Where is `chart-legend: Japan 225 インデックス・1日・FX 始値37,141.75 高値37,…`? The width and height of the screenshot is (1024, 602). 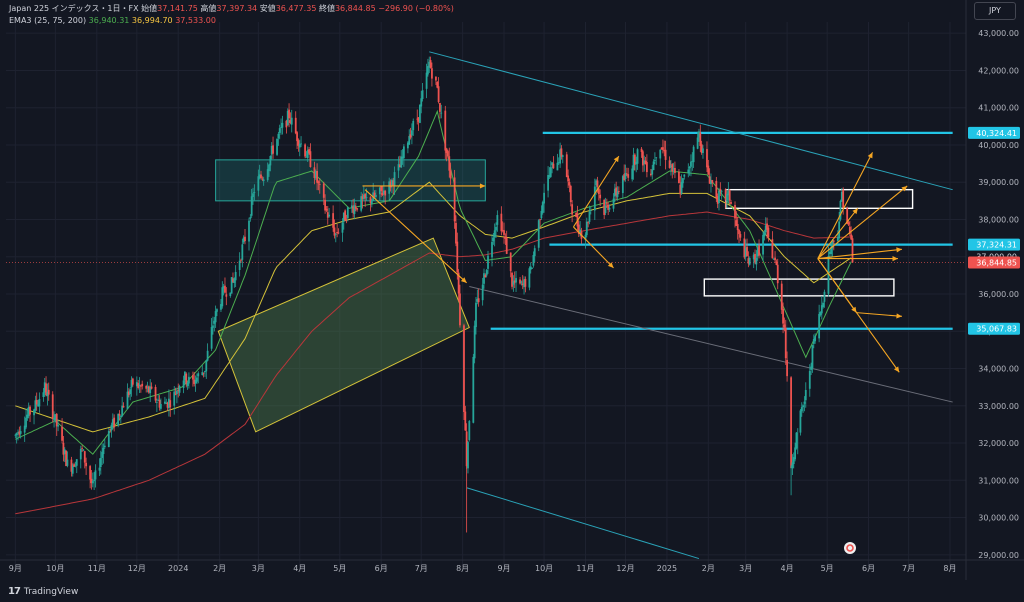
chart-legend: Japan 225 インデックス・1日・FX 始値37,141.75 高値37,… is located at coordinates (231, 15).